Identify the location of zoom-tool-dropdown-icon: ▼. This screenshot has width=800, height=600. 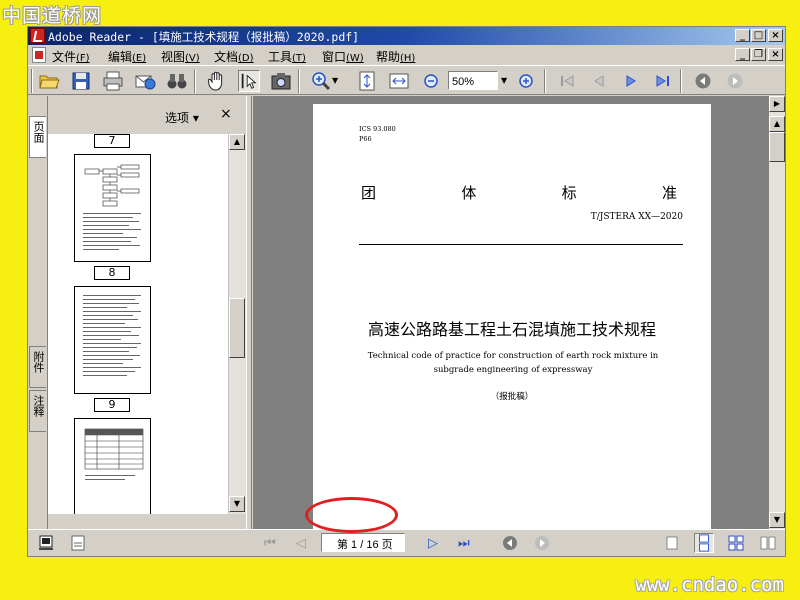
(335, 80).